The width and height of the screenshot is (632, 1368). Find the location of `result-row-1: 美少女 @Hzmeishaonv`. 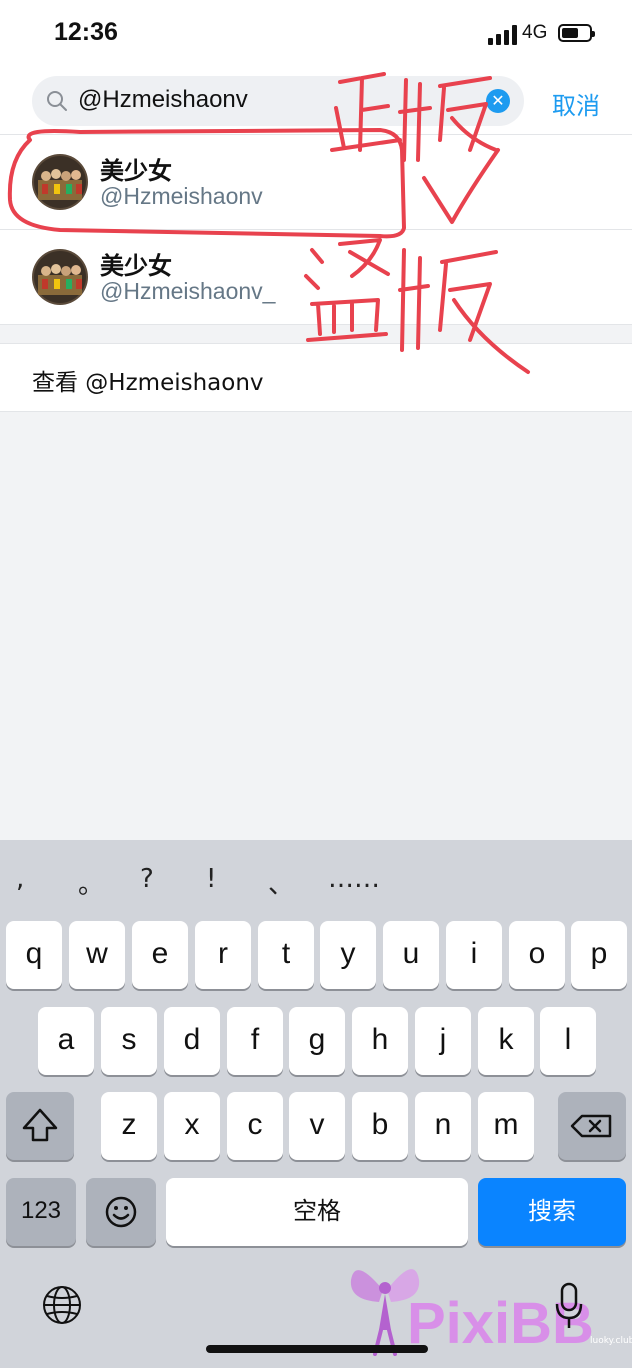

result-row-1: 美少女 @Hzmeishaonv is located at coordinates (316, 182).